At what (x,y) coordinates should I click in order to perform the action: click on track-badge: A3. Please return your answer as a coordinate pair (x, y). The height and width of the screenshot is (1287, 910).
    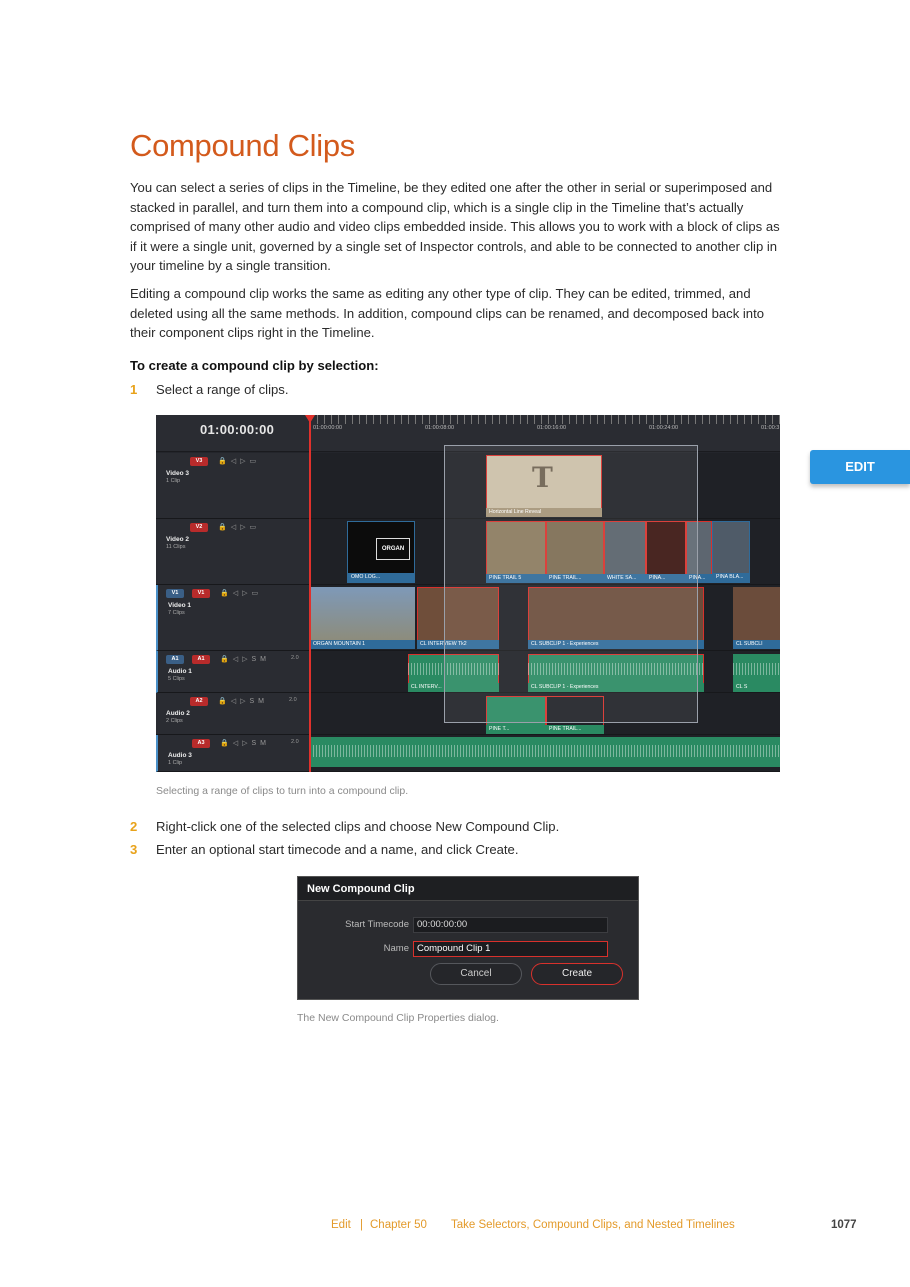
    Looking at the image, I should click on (201, 743).